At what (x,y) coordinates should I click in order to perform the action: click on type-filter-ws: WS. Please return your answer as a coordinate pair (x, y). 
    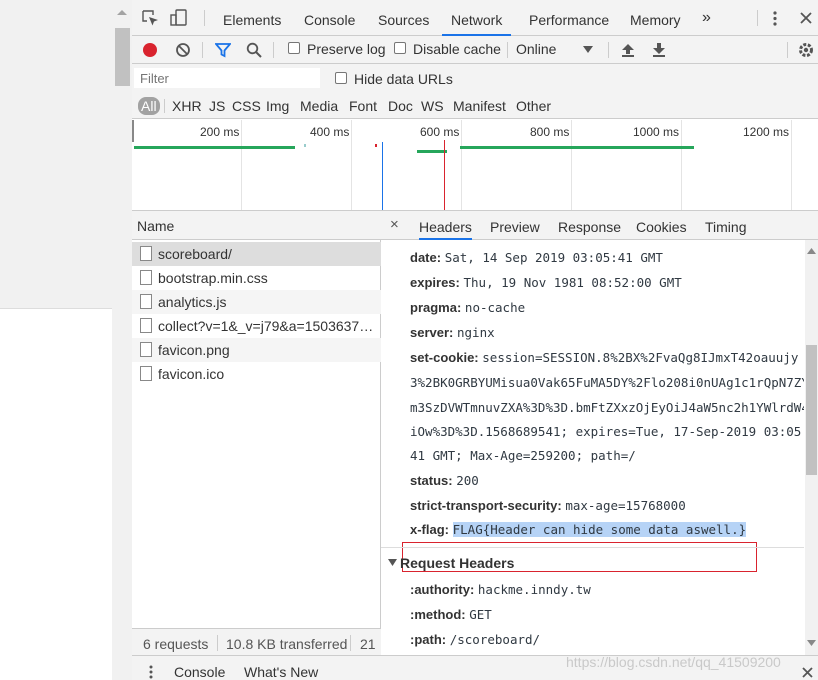
    Looking at the image, I should click on (432, 106).